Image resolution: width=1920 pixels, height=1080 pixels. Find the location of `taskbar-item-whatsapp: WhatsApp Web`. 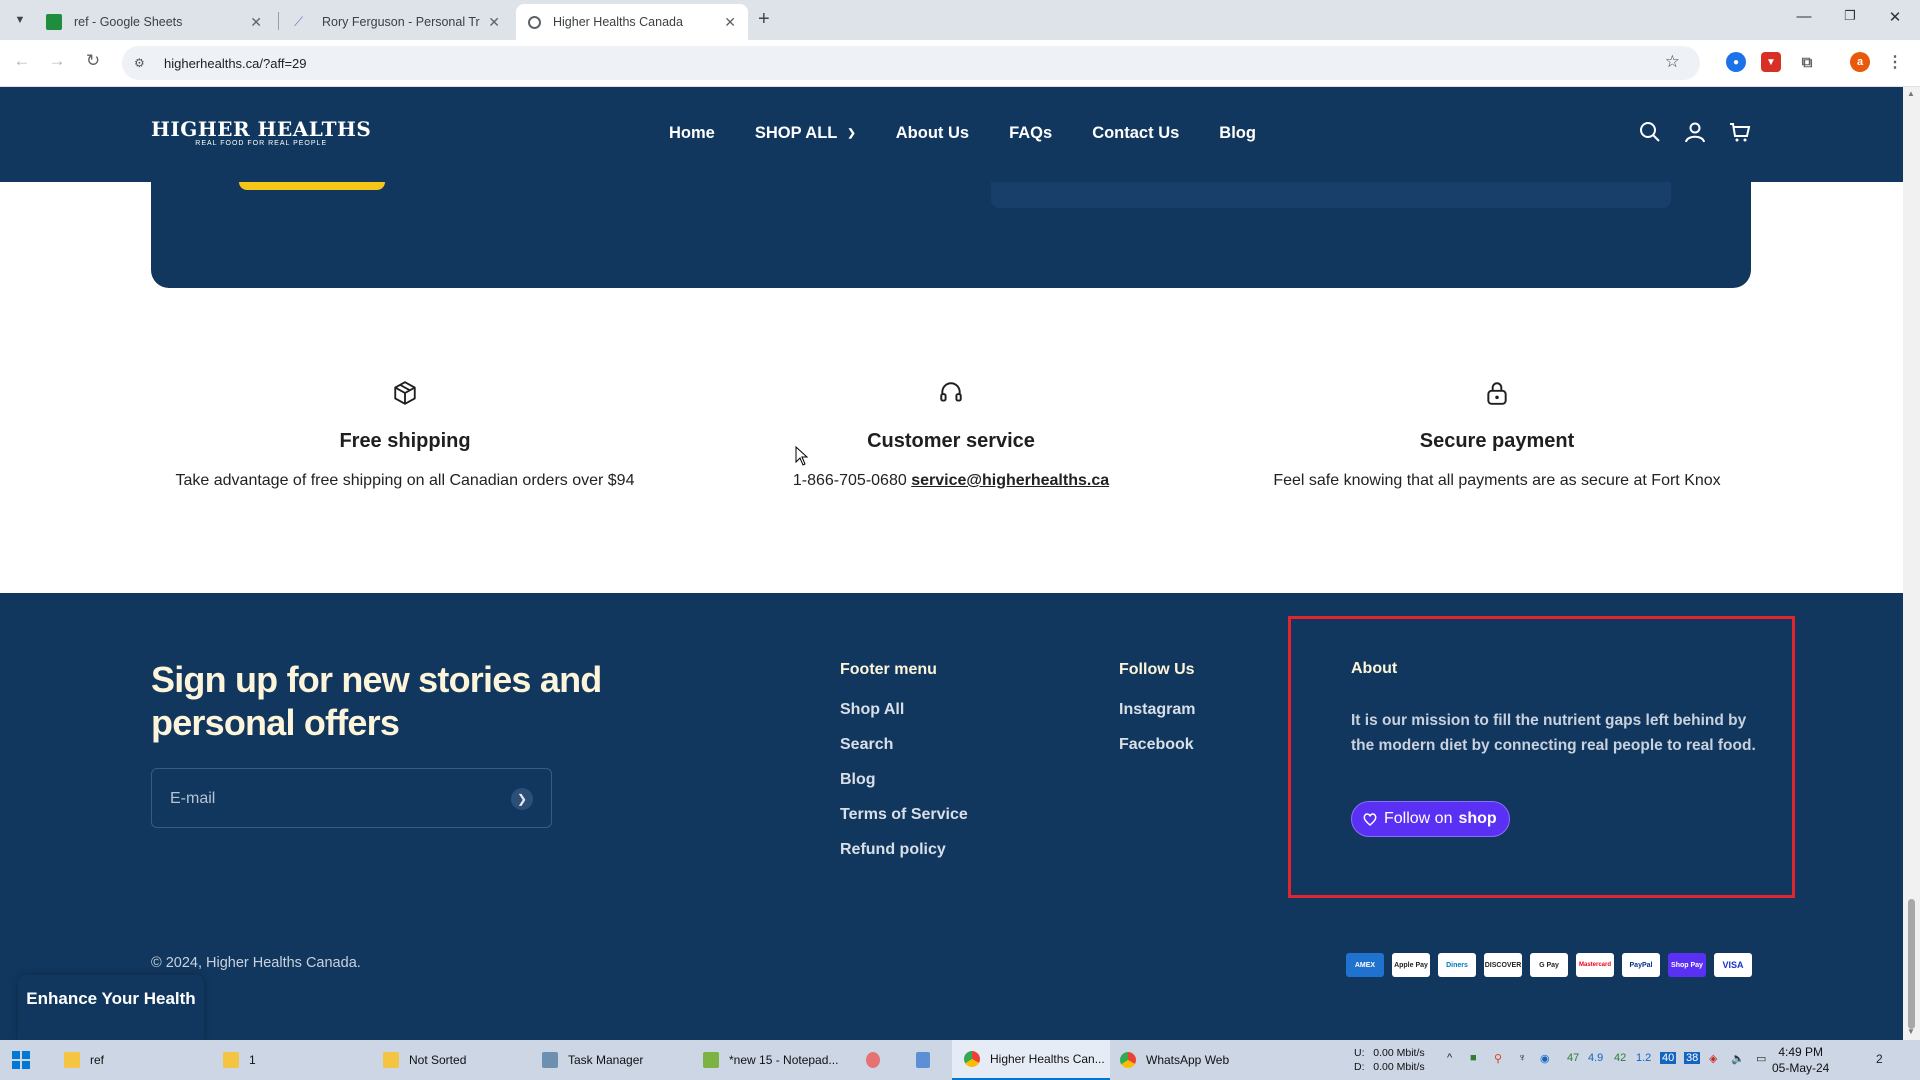

taskbar-item-whatsapp: WhatsApp Web is located at coordinates (1195, 1060).